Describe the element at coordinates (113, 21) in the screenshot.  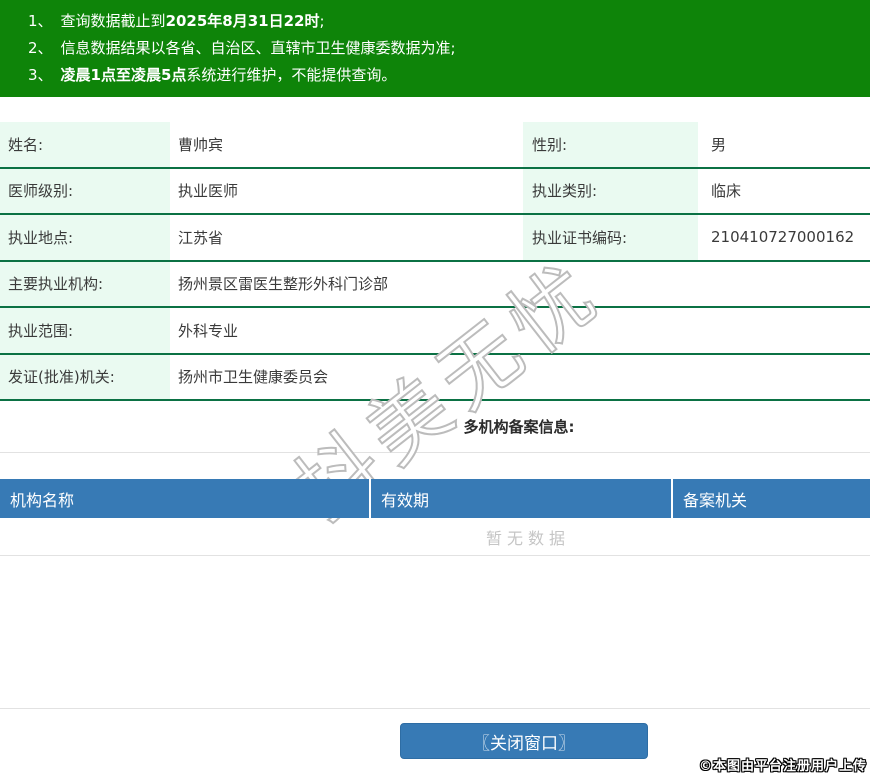
I see `notice-text: 查询数据截止到` at that location.